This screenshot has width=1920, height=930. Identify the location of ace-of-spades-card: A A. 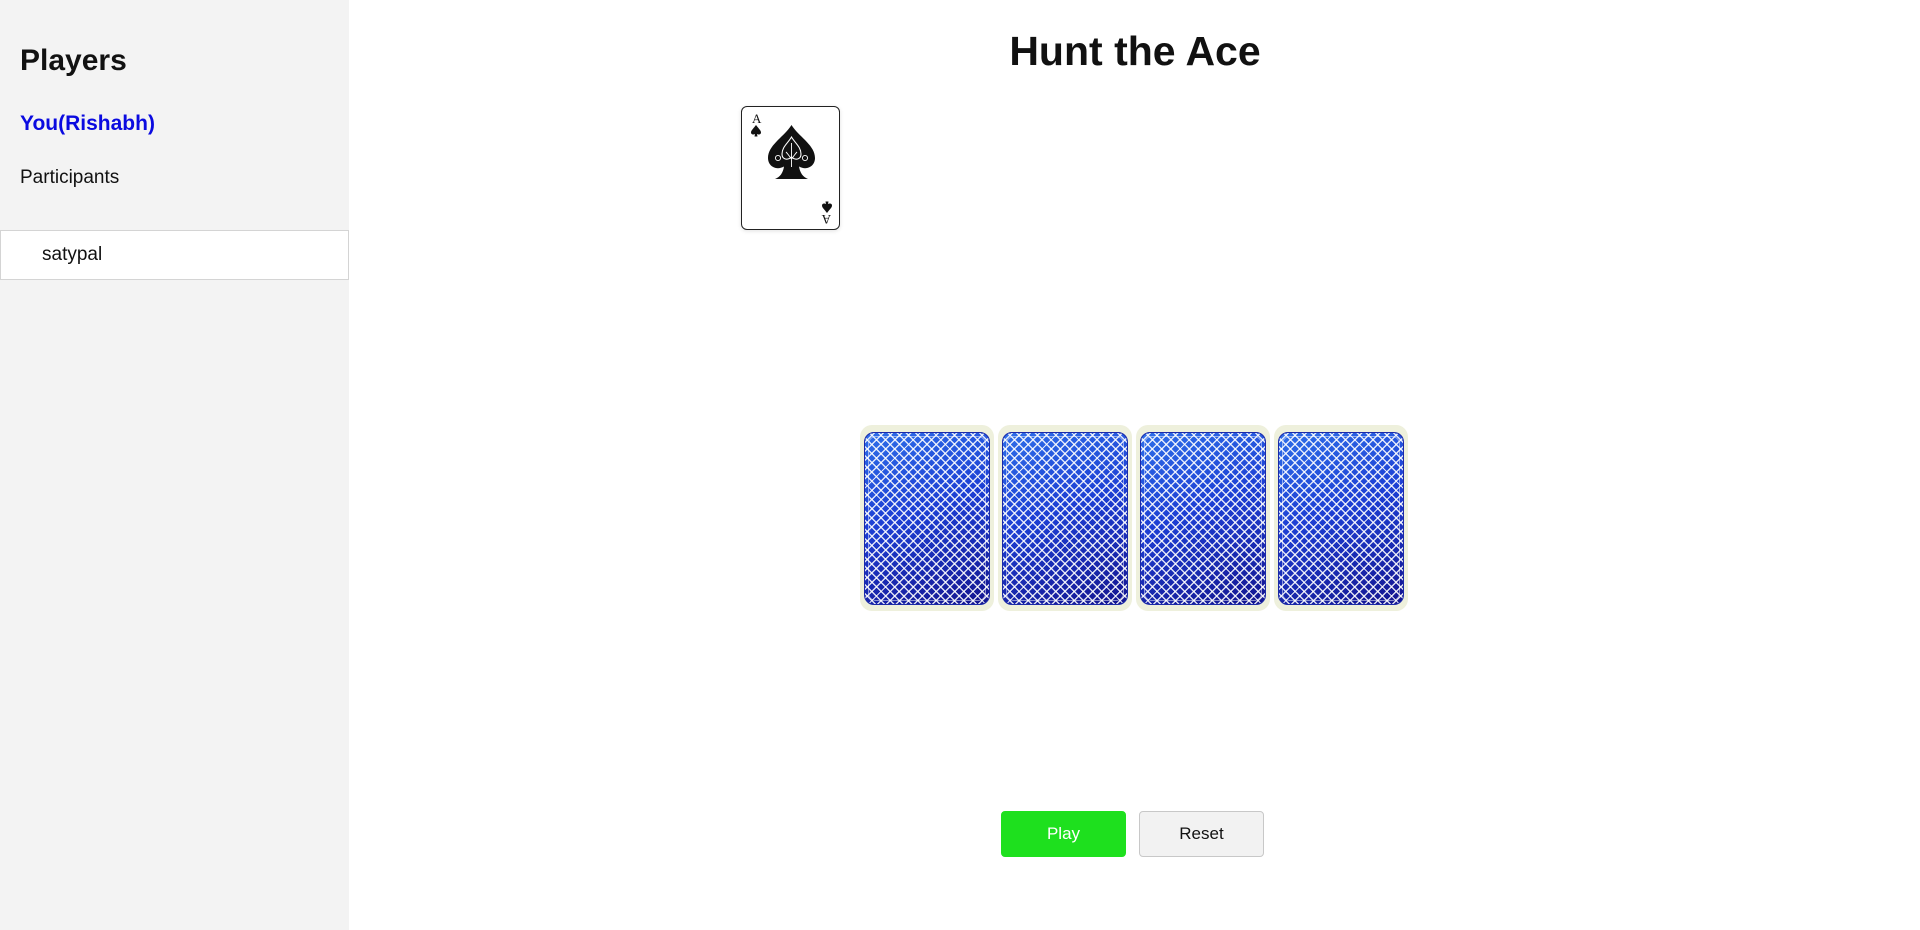
(790, 168).